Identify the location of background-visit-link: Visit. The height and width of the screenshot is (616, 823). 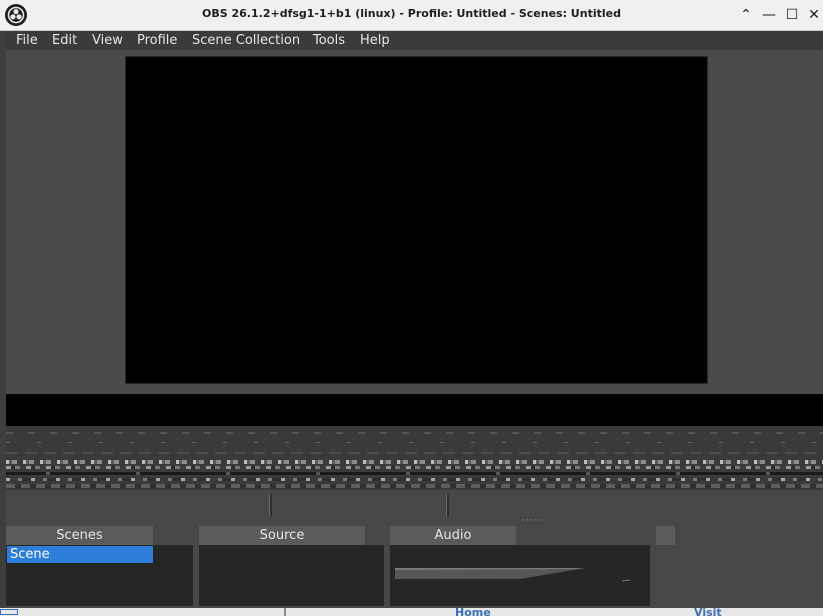
(708, 612).